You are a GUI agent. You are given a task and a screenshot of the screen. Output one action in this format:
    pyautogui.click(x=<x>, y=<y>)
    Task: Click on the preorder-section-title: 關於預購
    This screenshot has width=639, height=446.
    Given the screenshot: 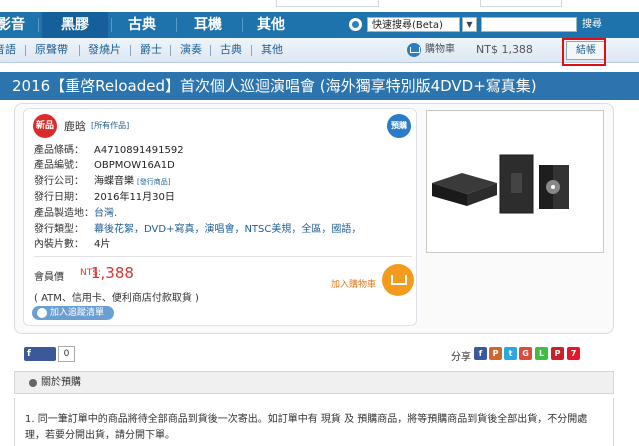 What is the action you would take?
    pyautogui.click(x=61, y=382)
    